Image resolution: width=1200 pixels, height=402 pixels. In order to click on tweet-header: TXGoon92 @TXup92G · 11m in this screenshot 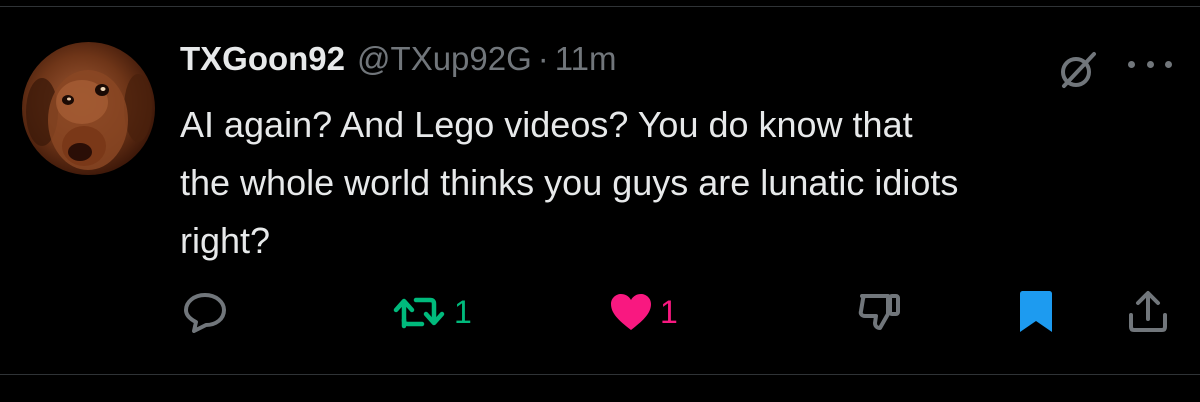, I will do `click(398, 64)`.